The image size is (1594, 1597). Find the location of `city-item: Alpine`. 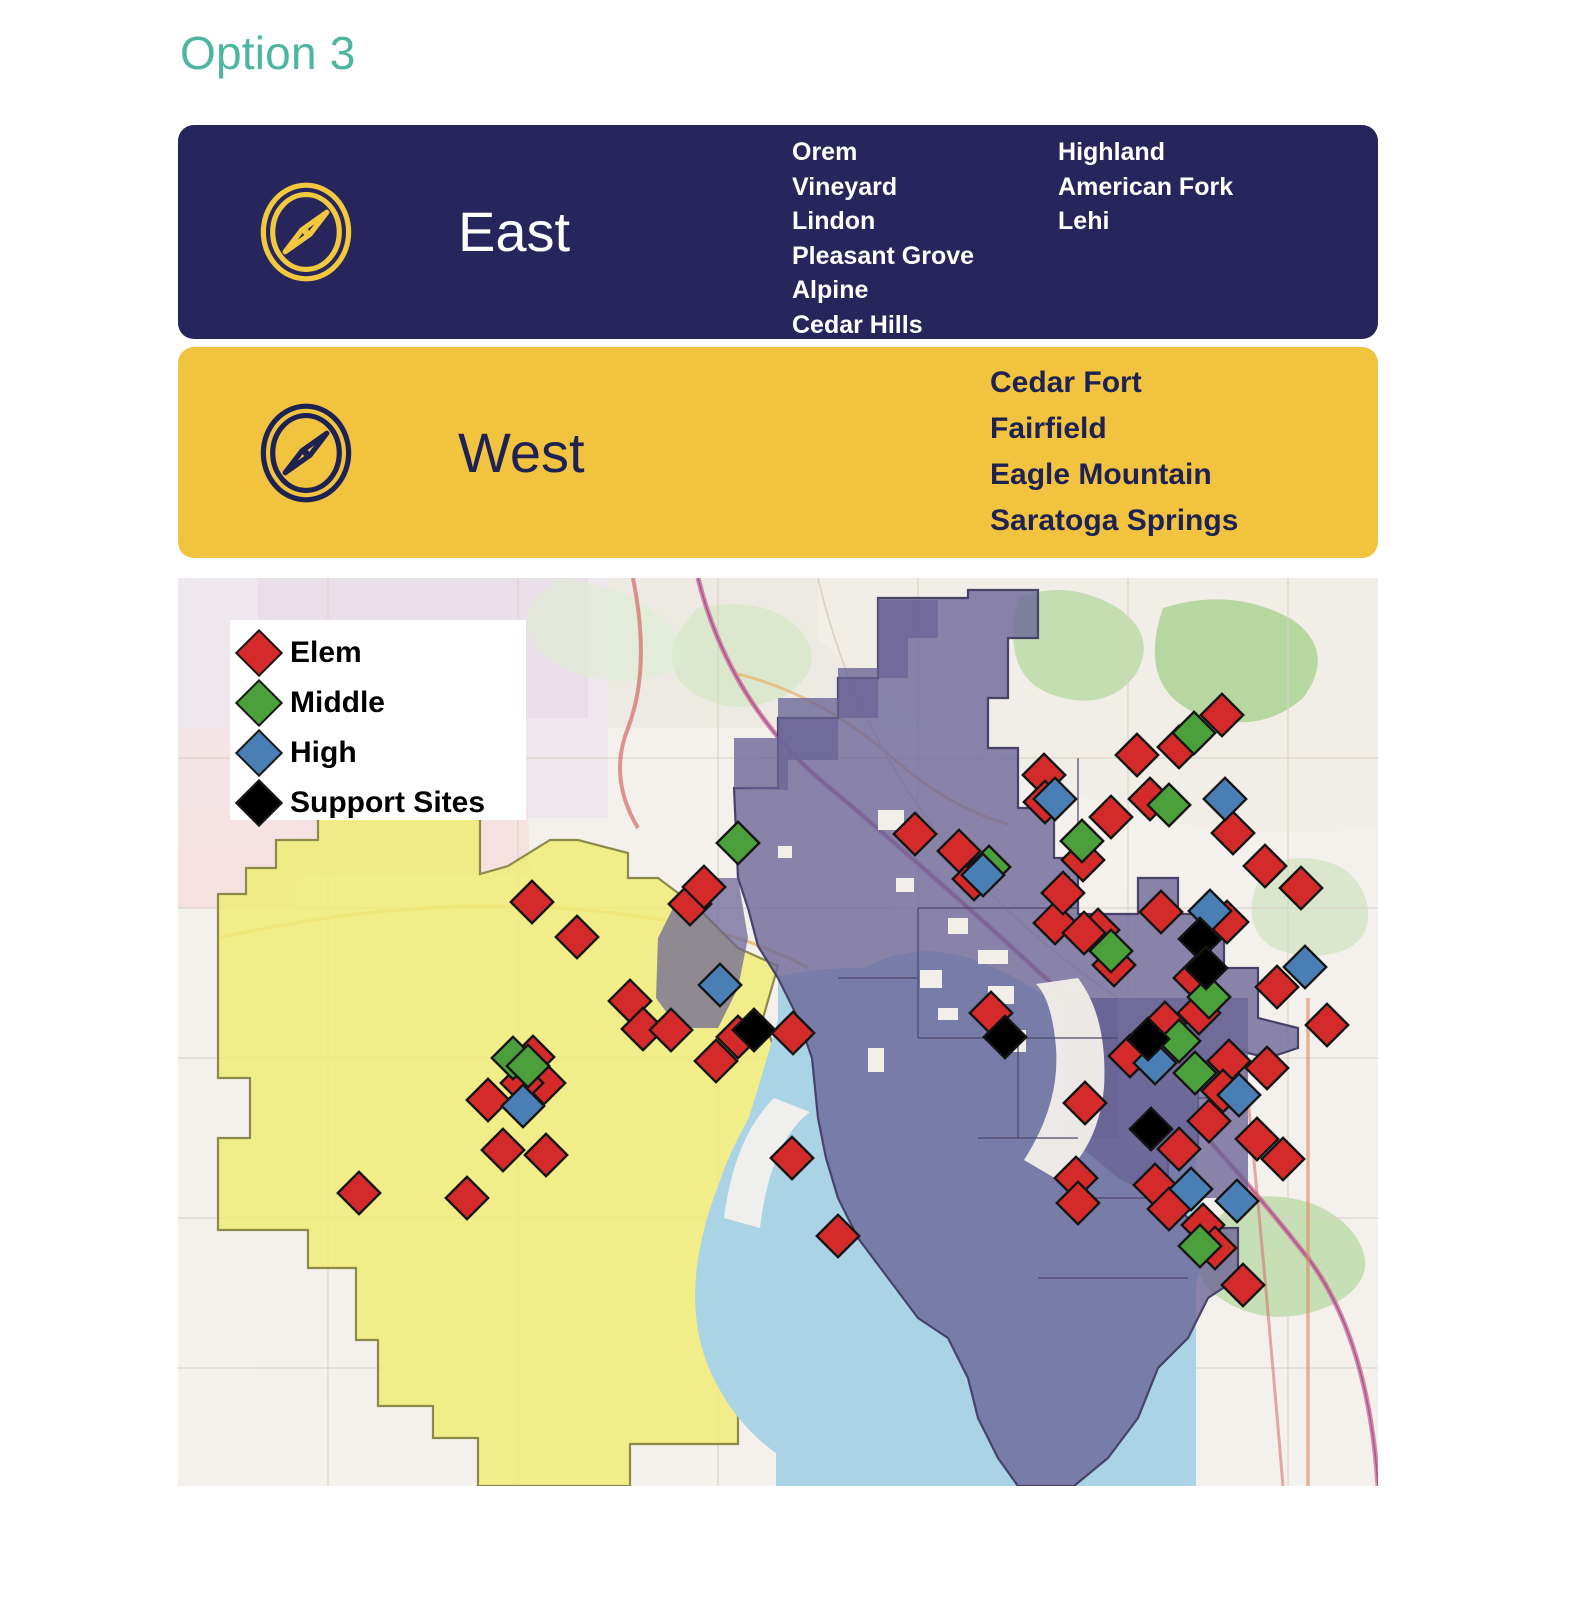

city-item: Alpine is located at coordinates (830, 290).